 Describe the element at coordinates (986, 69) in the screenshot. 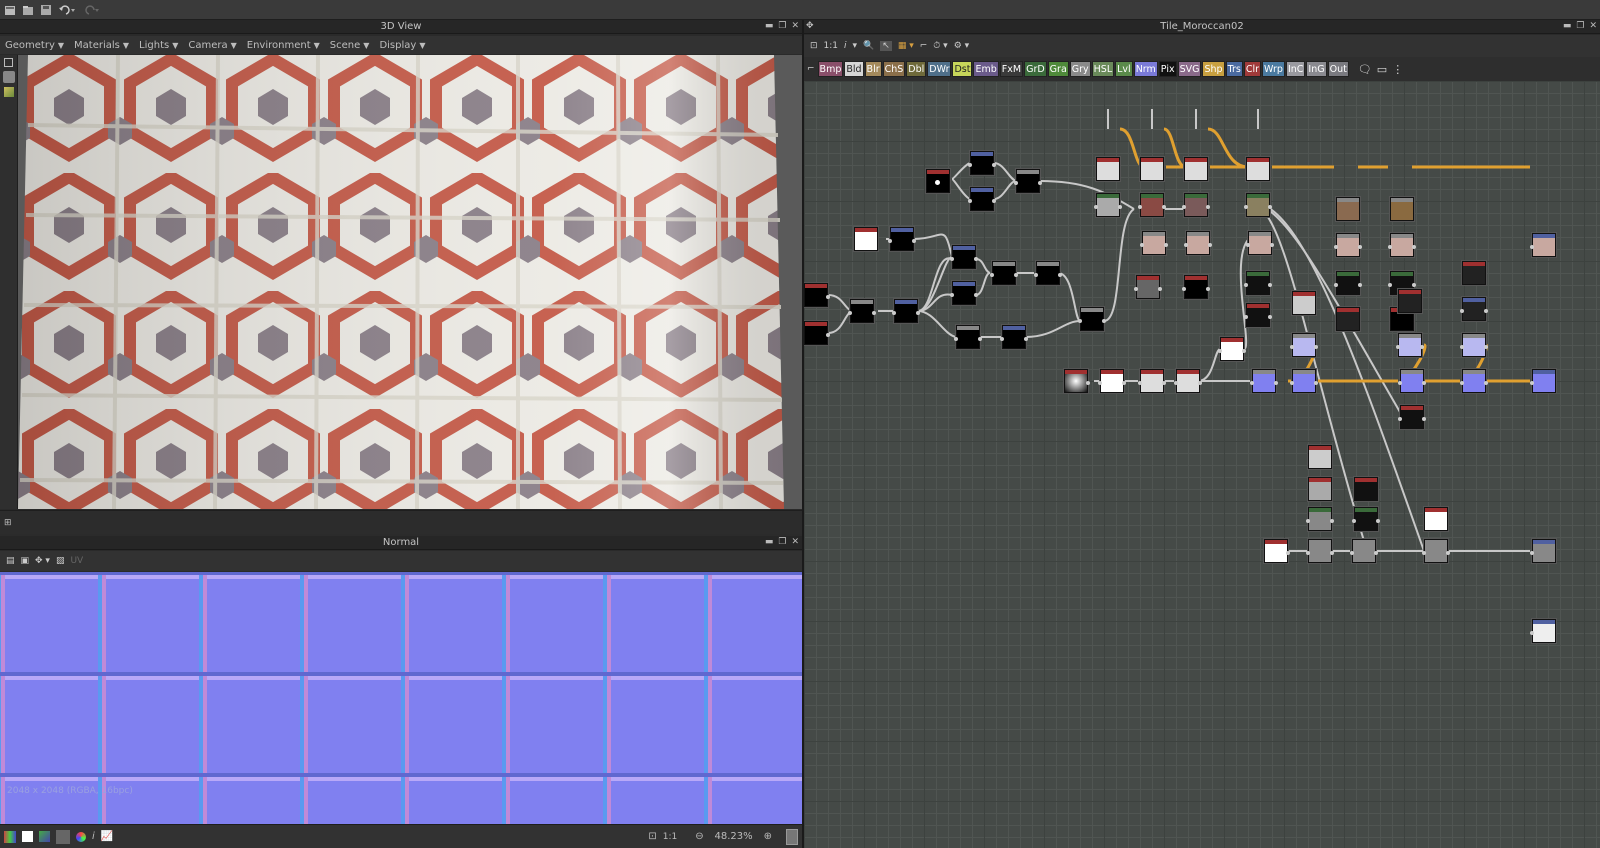

I see `library-emb: Emb` at that location.